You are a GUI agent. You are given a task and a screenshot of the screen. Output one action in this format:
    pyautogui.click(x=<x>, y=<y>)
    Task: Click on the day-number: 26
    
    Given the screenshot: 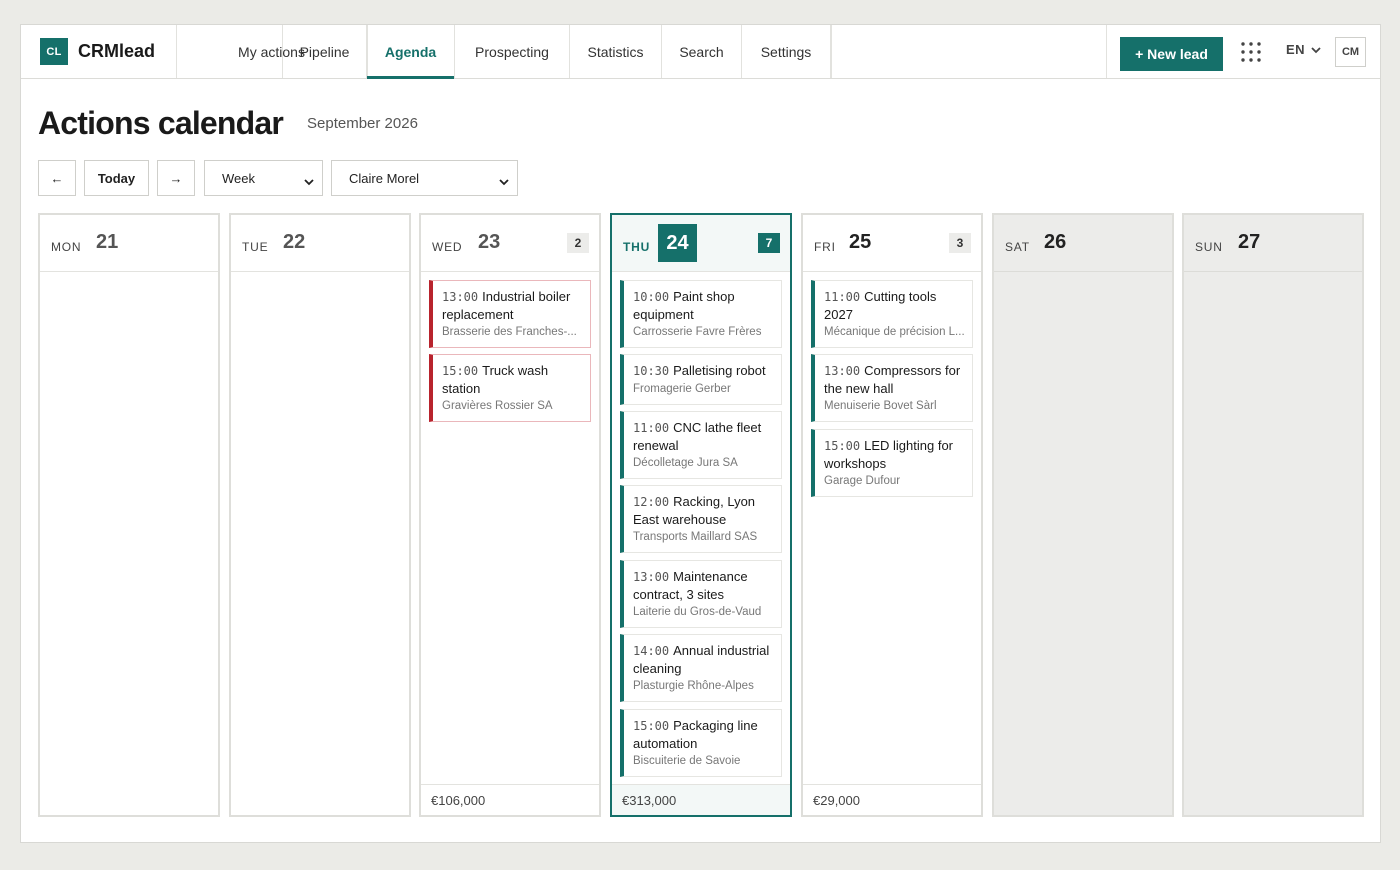 What is the action you would take?
    pyautogui.click(x=1055, y=242)
    